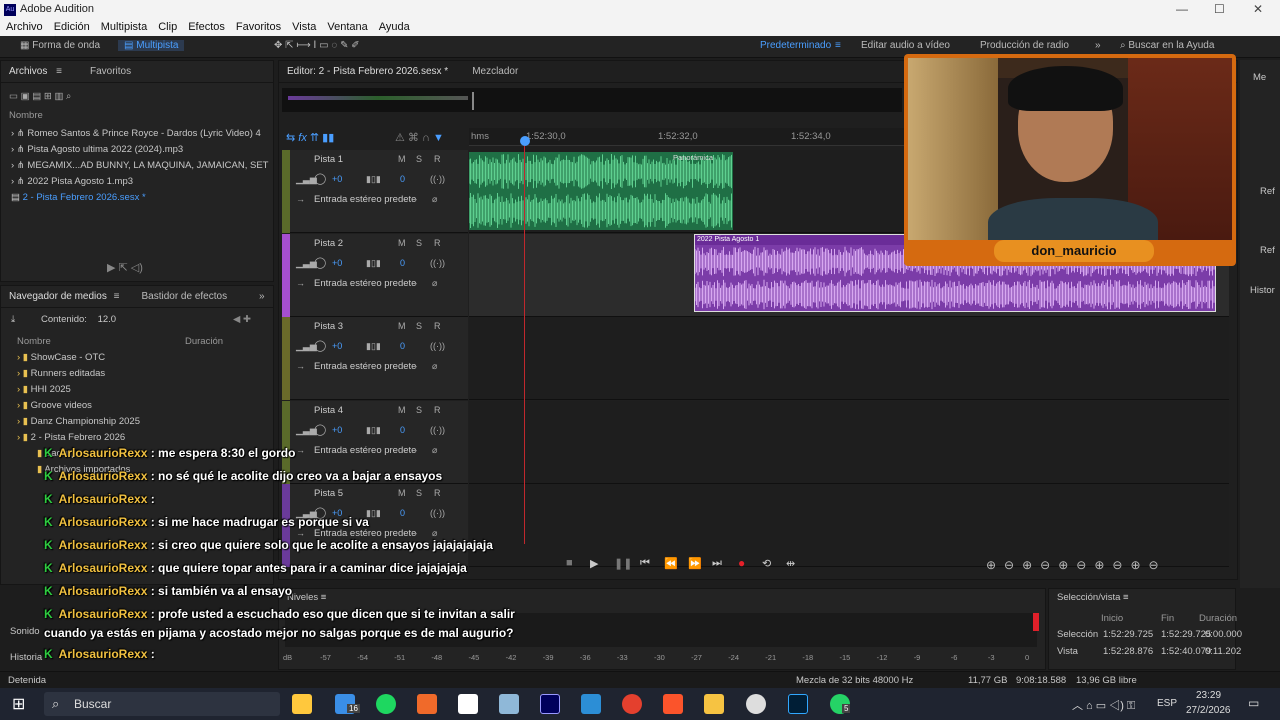 This screenshot has height=720, width=1280. What do you see at coordinates (328, 159) in the screenshot?
I see `track-name: Pista 1` at bounding box center [328, 159].